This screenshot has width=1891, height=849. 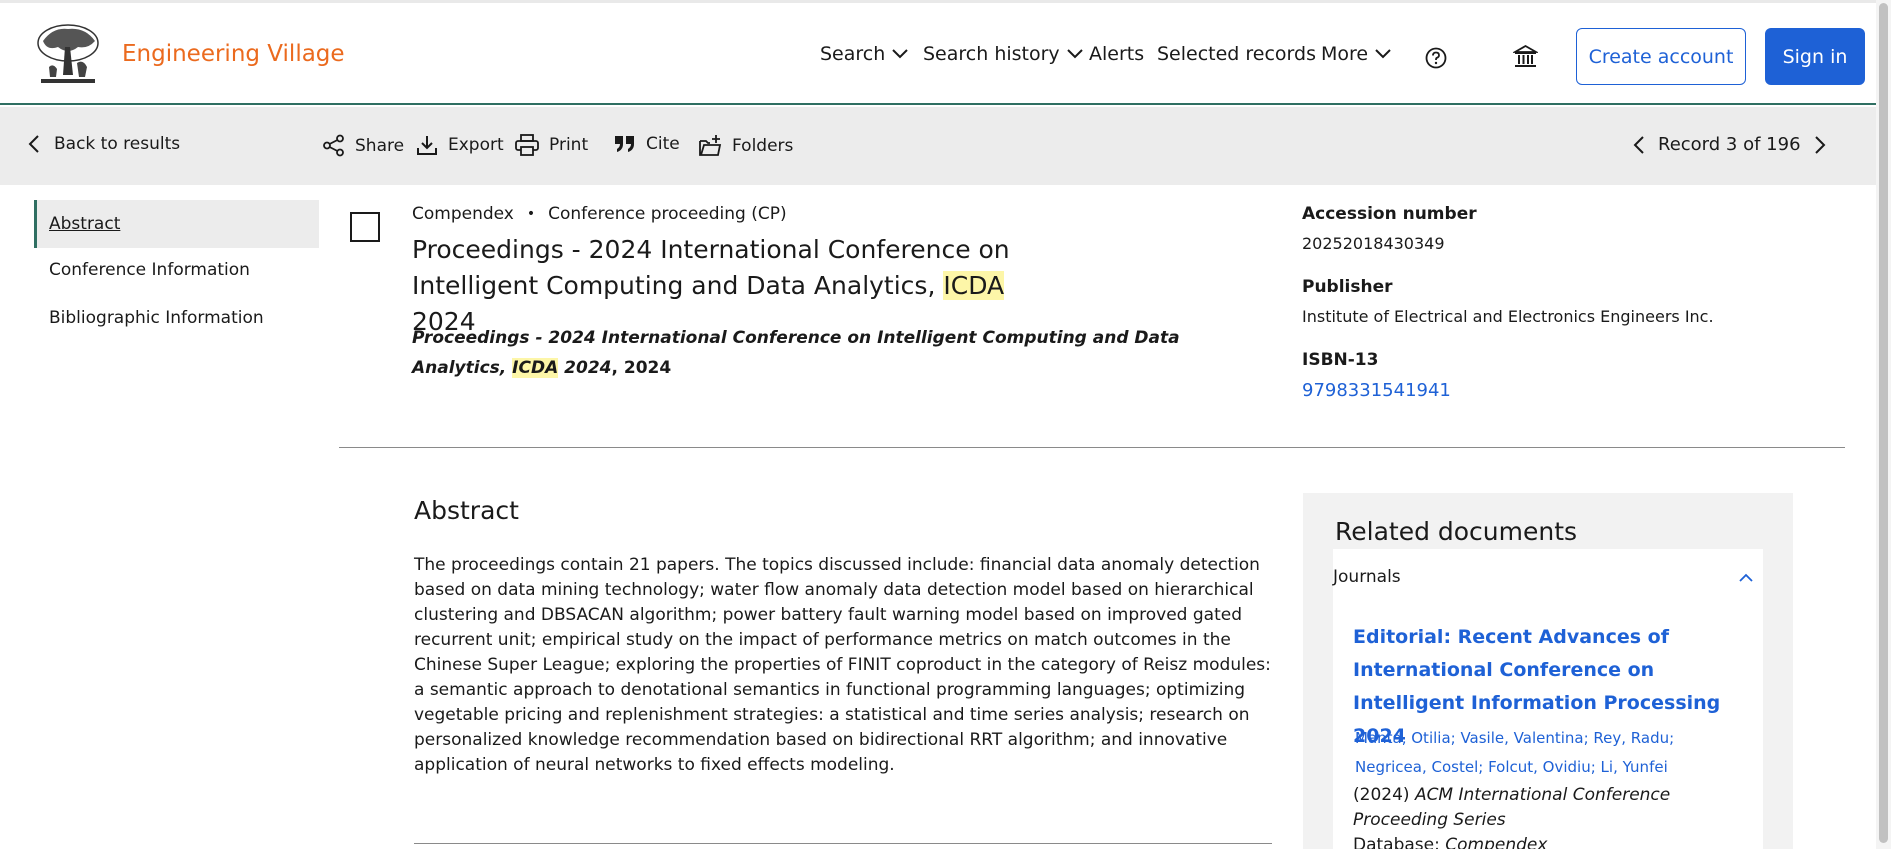 I want to click on back-to-results-link: Back to results, so click(x=104, y=144).